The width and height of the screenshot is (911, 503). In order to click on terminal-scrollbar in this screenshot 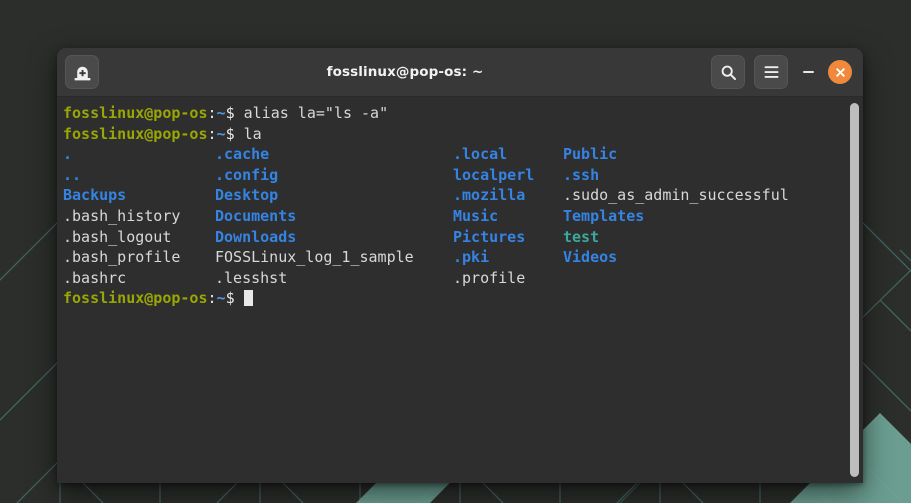, I will do `click(855, 290)`.